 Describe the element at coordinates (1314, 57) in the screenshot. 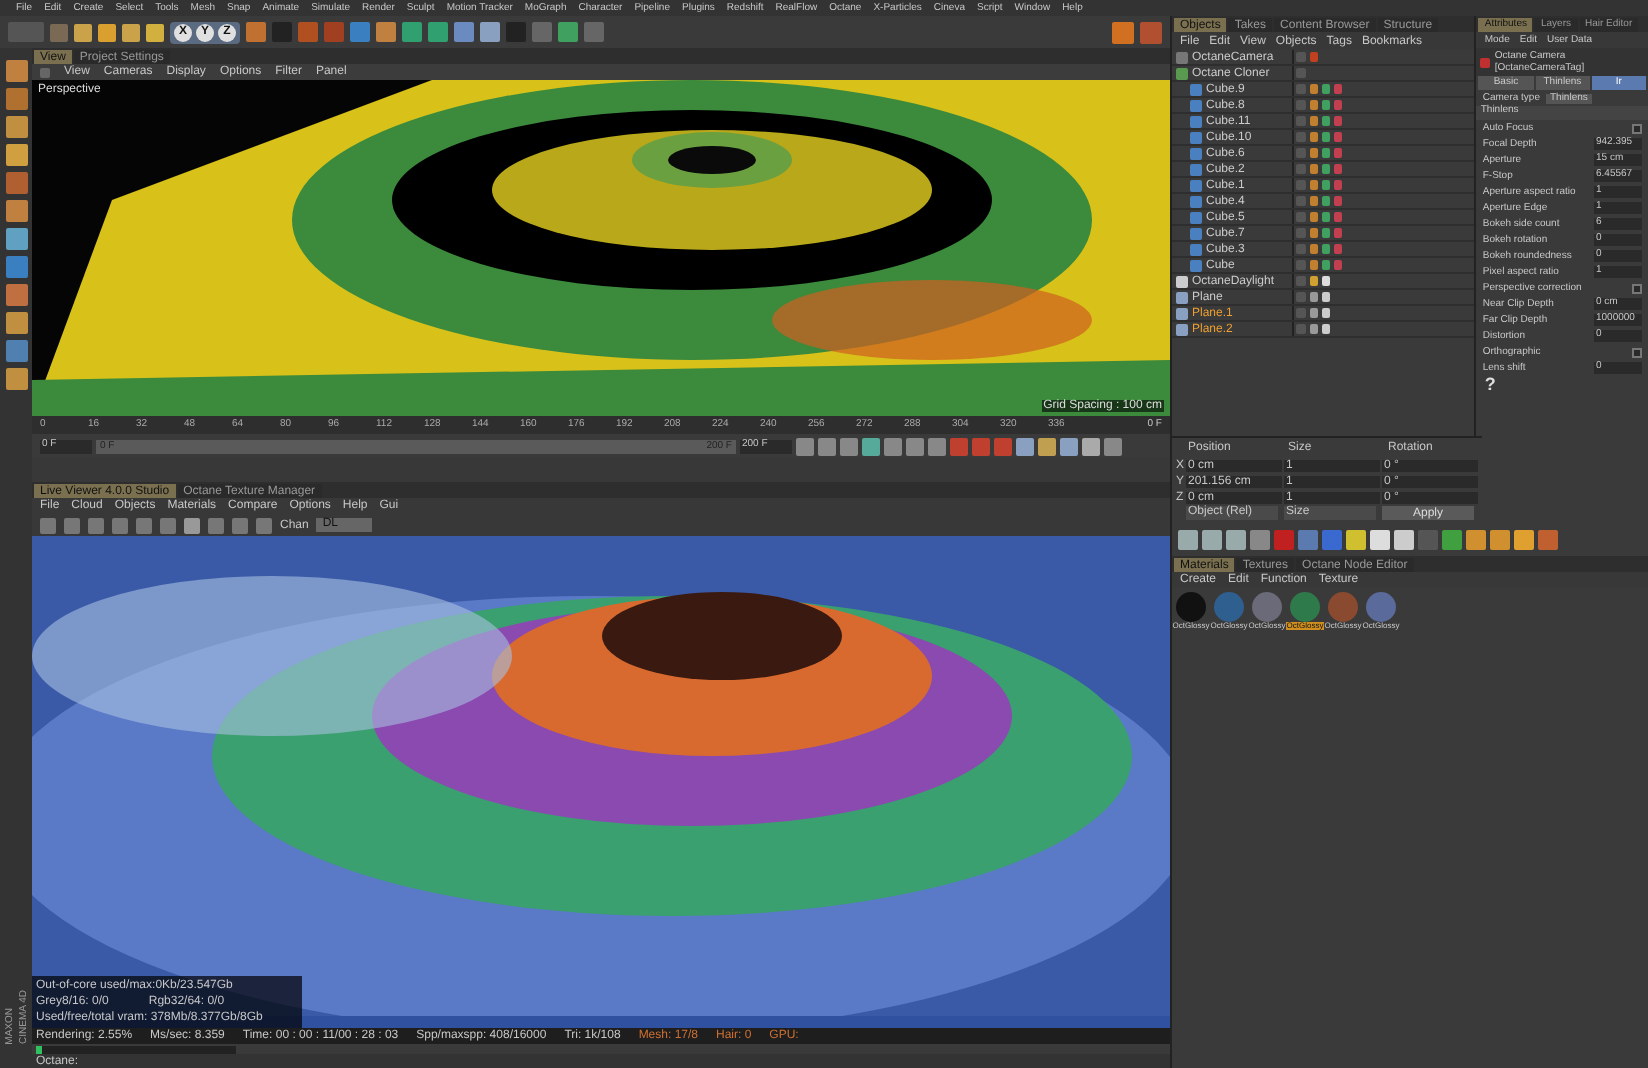

I see `tag-icon` at that location.